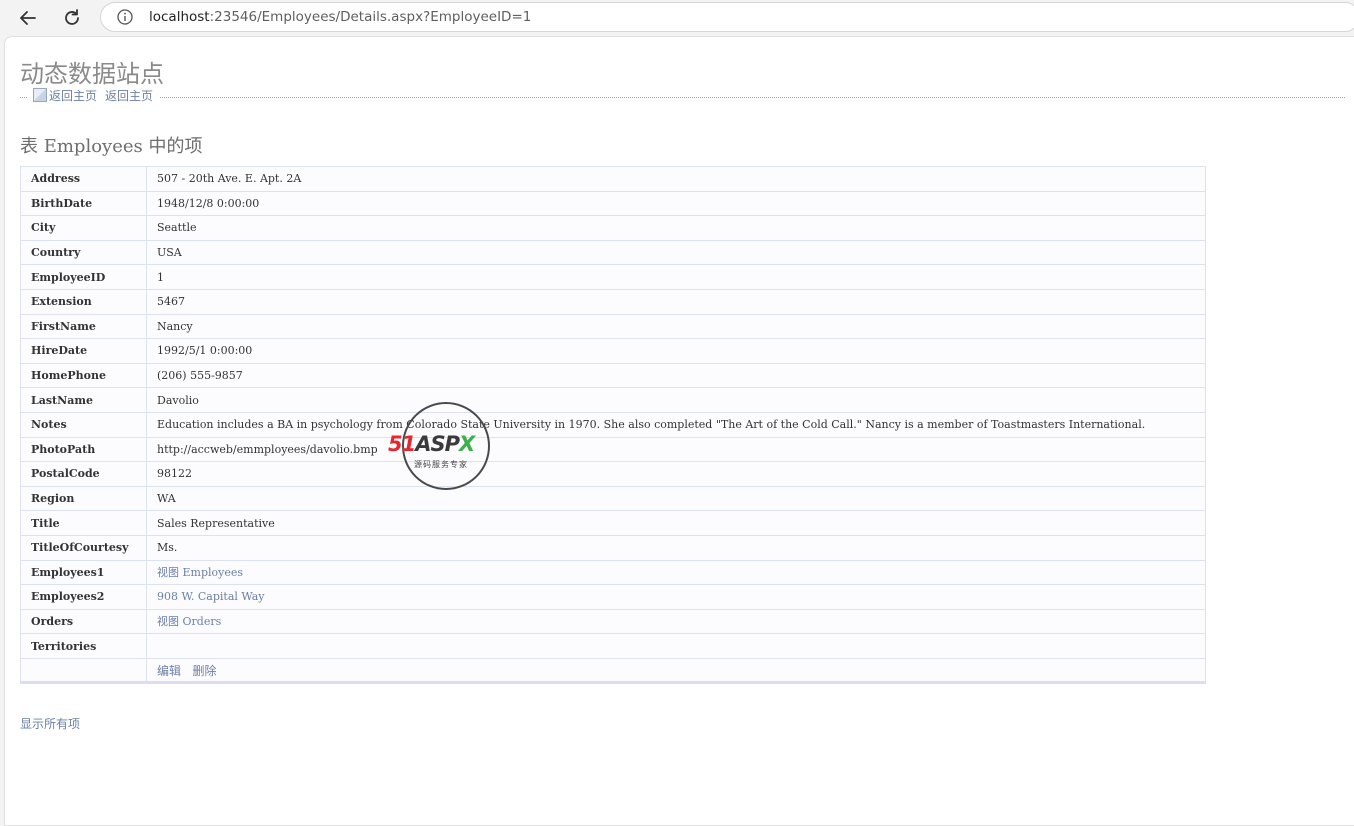  I want to click on table-row: BirthDate 1948/12/8 0:00:00, so click(613, 203).